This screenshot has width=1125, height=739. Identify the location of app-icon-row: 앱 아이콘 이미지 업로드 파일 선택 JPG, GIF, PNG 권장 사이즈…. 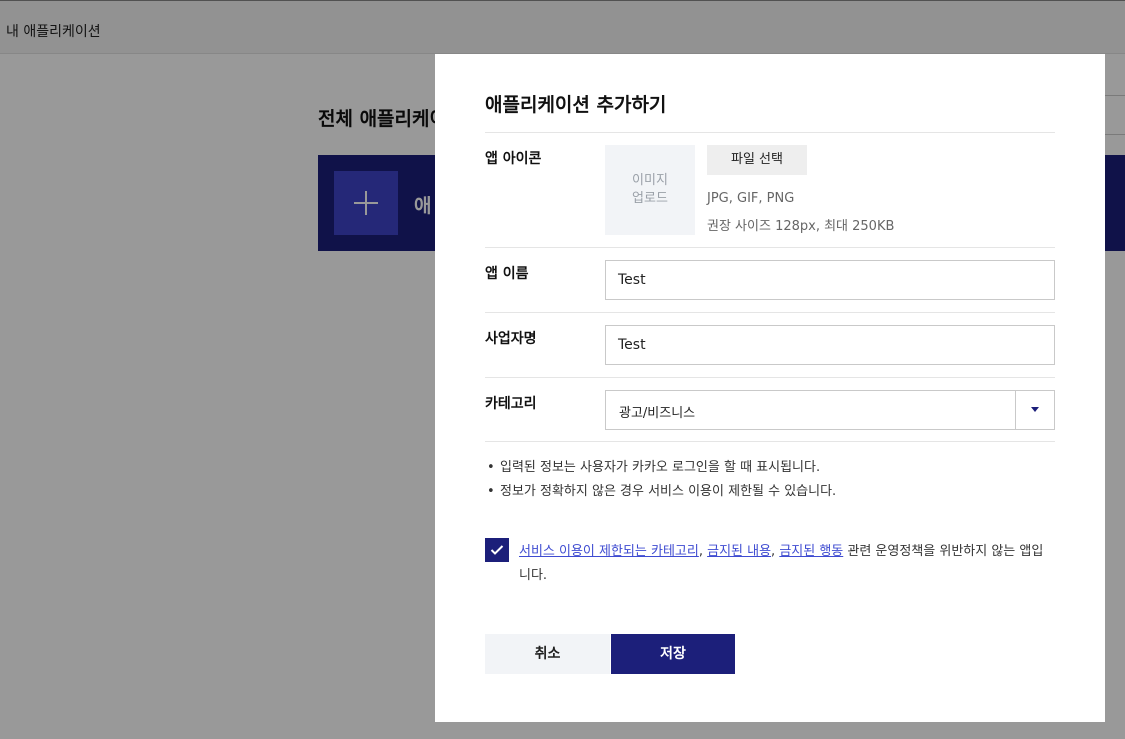
(770, 189).